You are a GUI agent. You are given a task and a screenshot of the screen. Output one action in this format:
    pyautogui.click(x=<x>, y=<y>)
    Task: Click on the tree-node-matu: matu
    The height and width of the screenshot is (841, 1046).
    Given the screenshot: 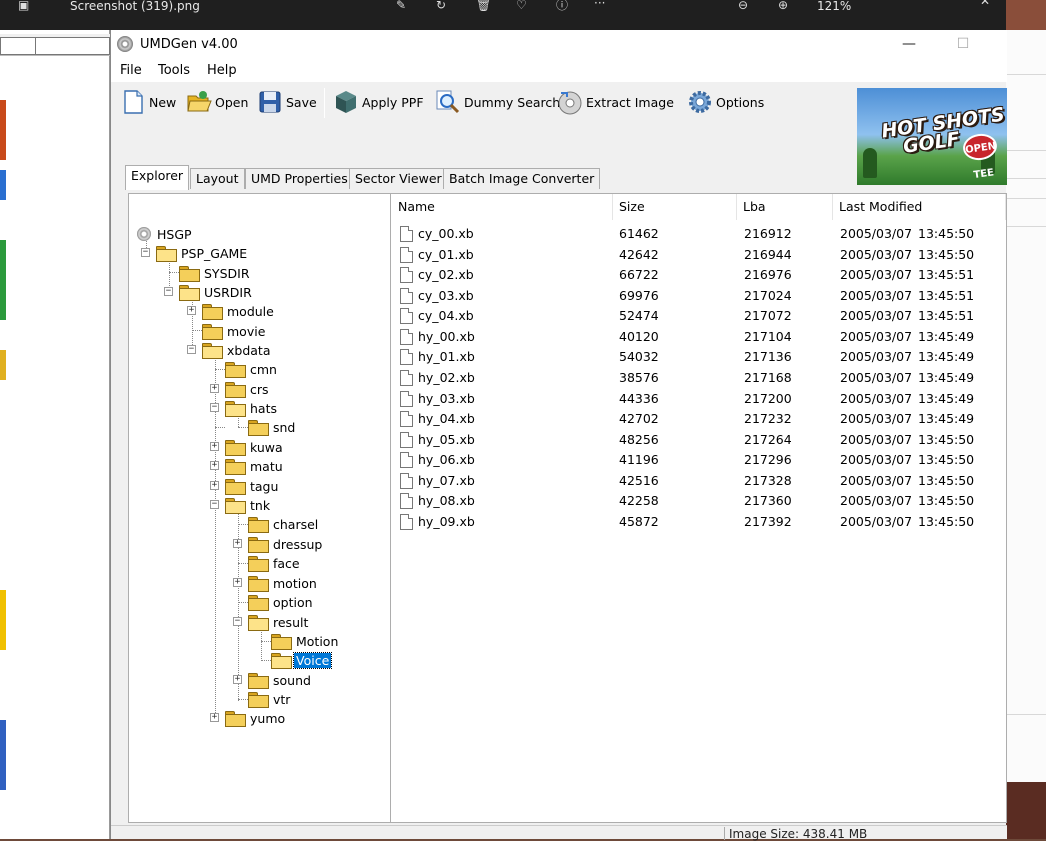 What is the action you would take?
    pyautogui.click(x=255, y=466)
    